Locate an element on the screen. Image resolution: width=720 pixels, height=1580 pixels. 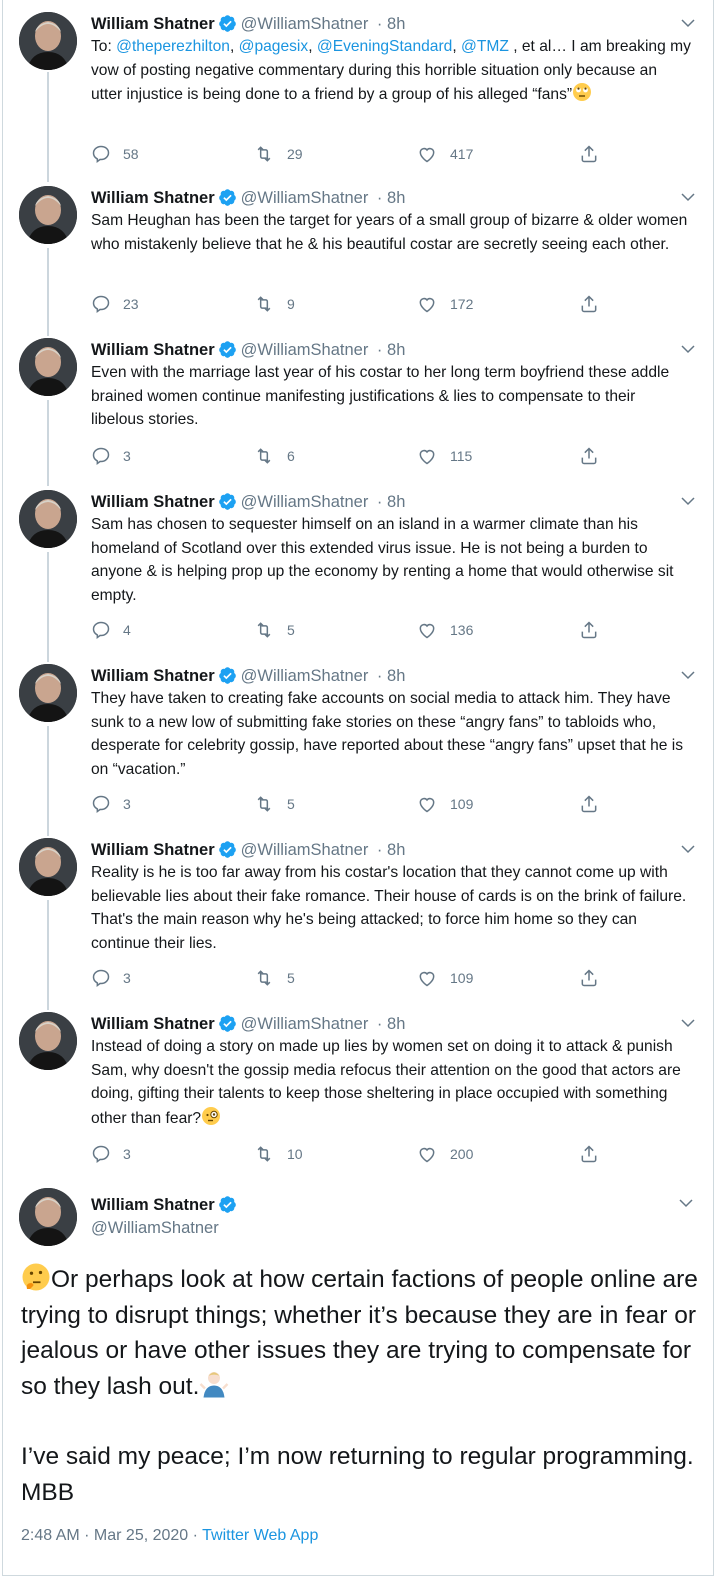
like-button: 115 is located at coordinates (444, 456).